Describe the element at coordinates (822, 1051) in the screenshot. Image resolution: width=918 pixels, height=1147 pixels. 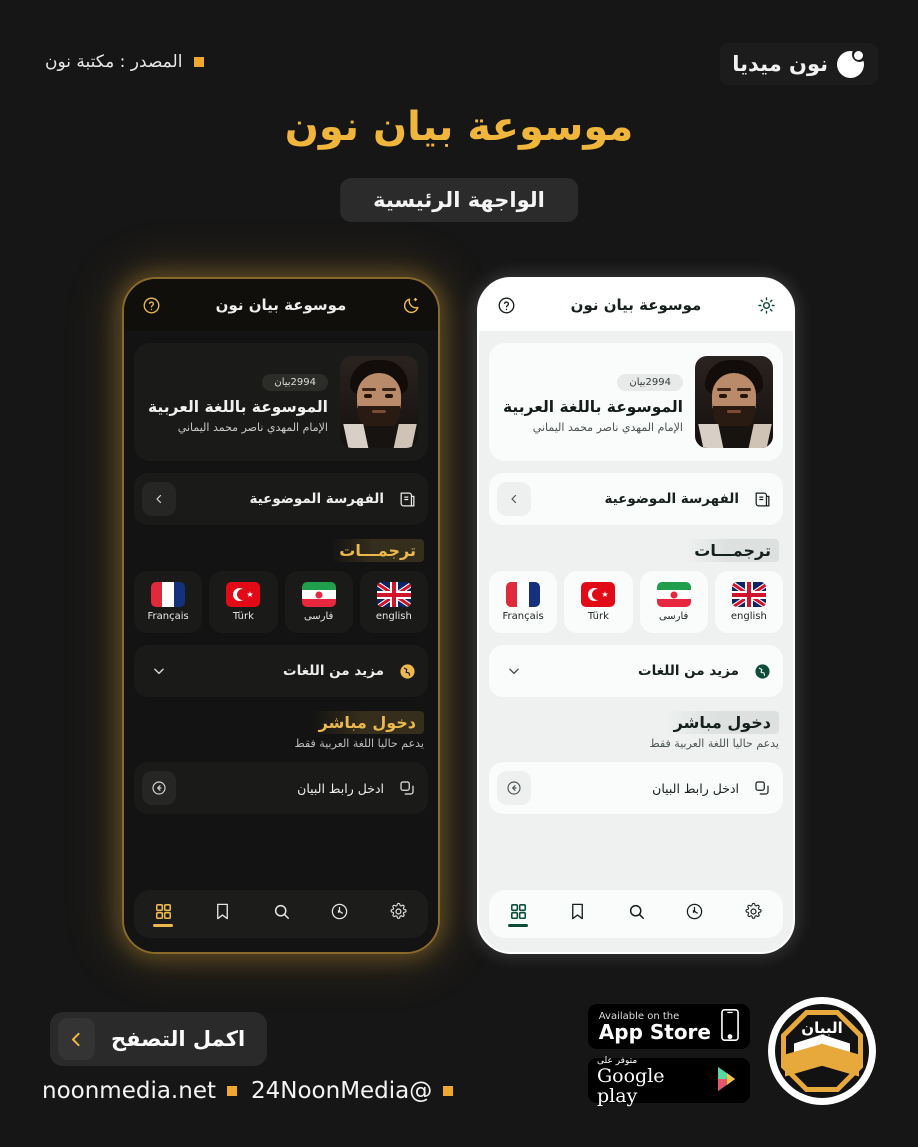
I see `al-bayan-seal-logo: البيان` at that location.